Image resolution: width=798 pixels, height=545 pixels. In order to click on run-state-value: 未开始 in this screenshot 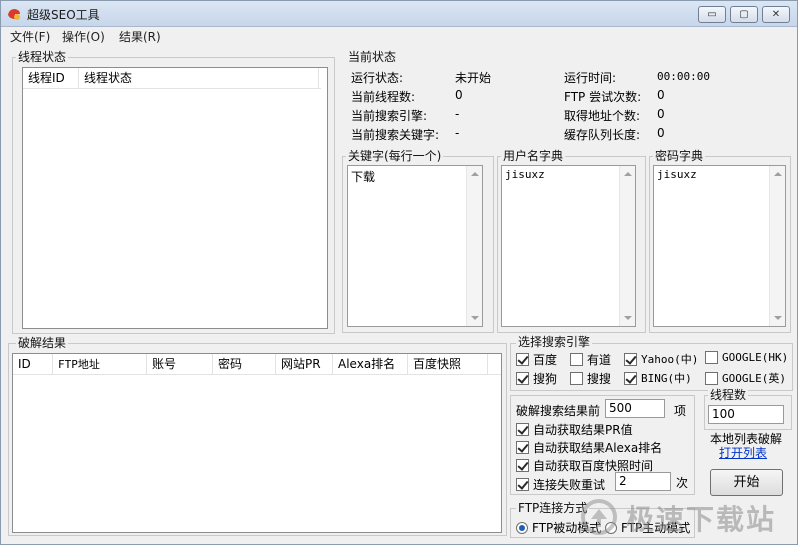, I will do `click(473, 78)`.